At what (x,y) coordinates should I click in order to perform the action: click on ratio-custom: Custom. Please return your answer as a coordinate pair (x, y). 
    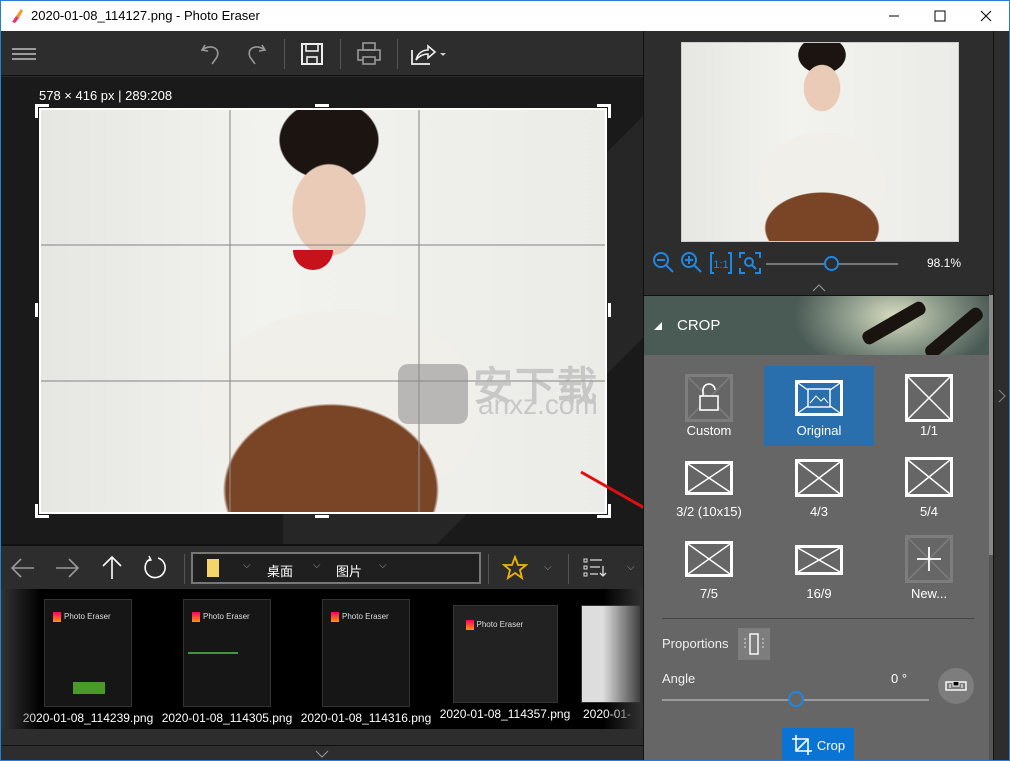
    Looking at the image, I should click on (709, 406).